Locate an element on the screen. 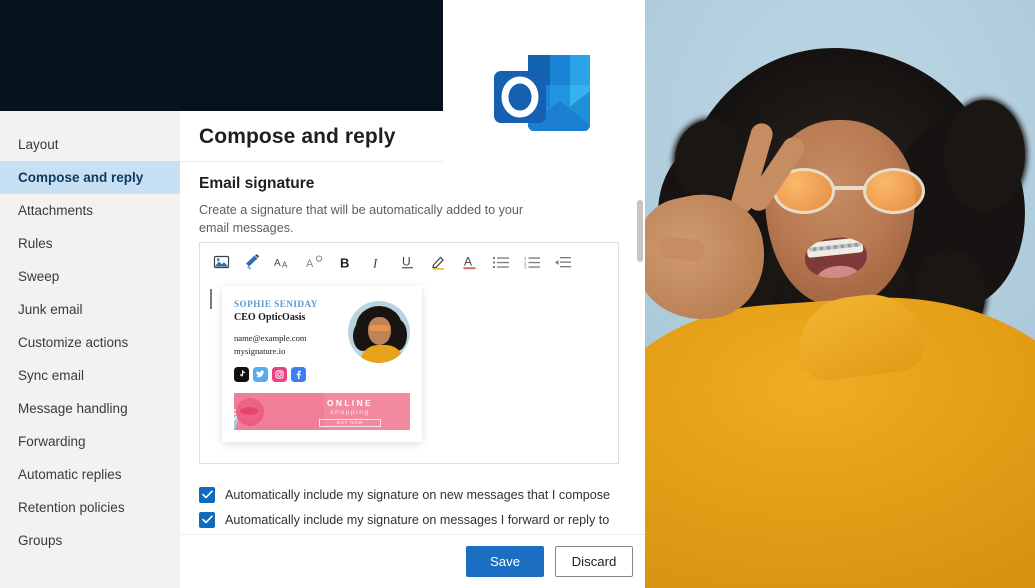  twitter-icon is located at coordinates (260, 374).